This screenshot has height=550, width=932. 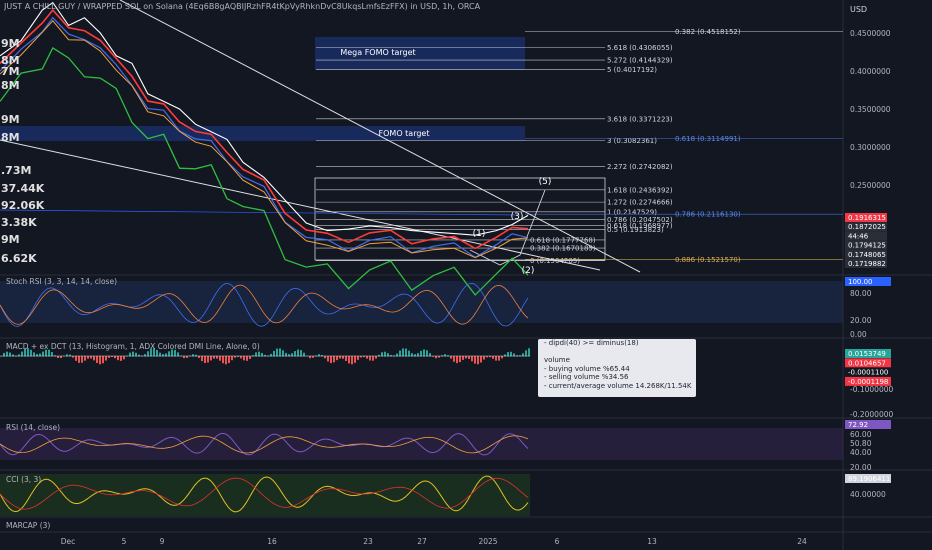 What do you see at coordinates (858, 9) in the screenshot?
I see `currency-label: USD` at bounding box center [858, 9].